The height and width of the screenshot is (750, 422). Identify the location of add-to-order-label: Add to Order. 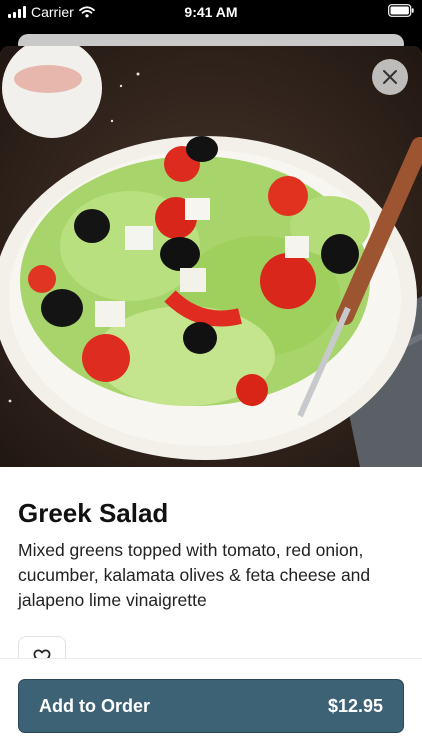
(94, 705).